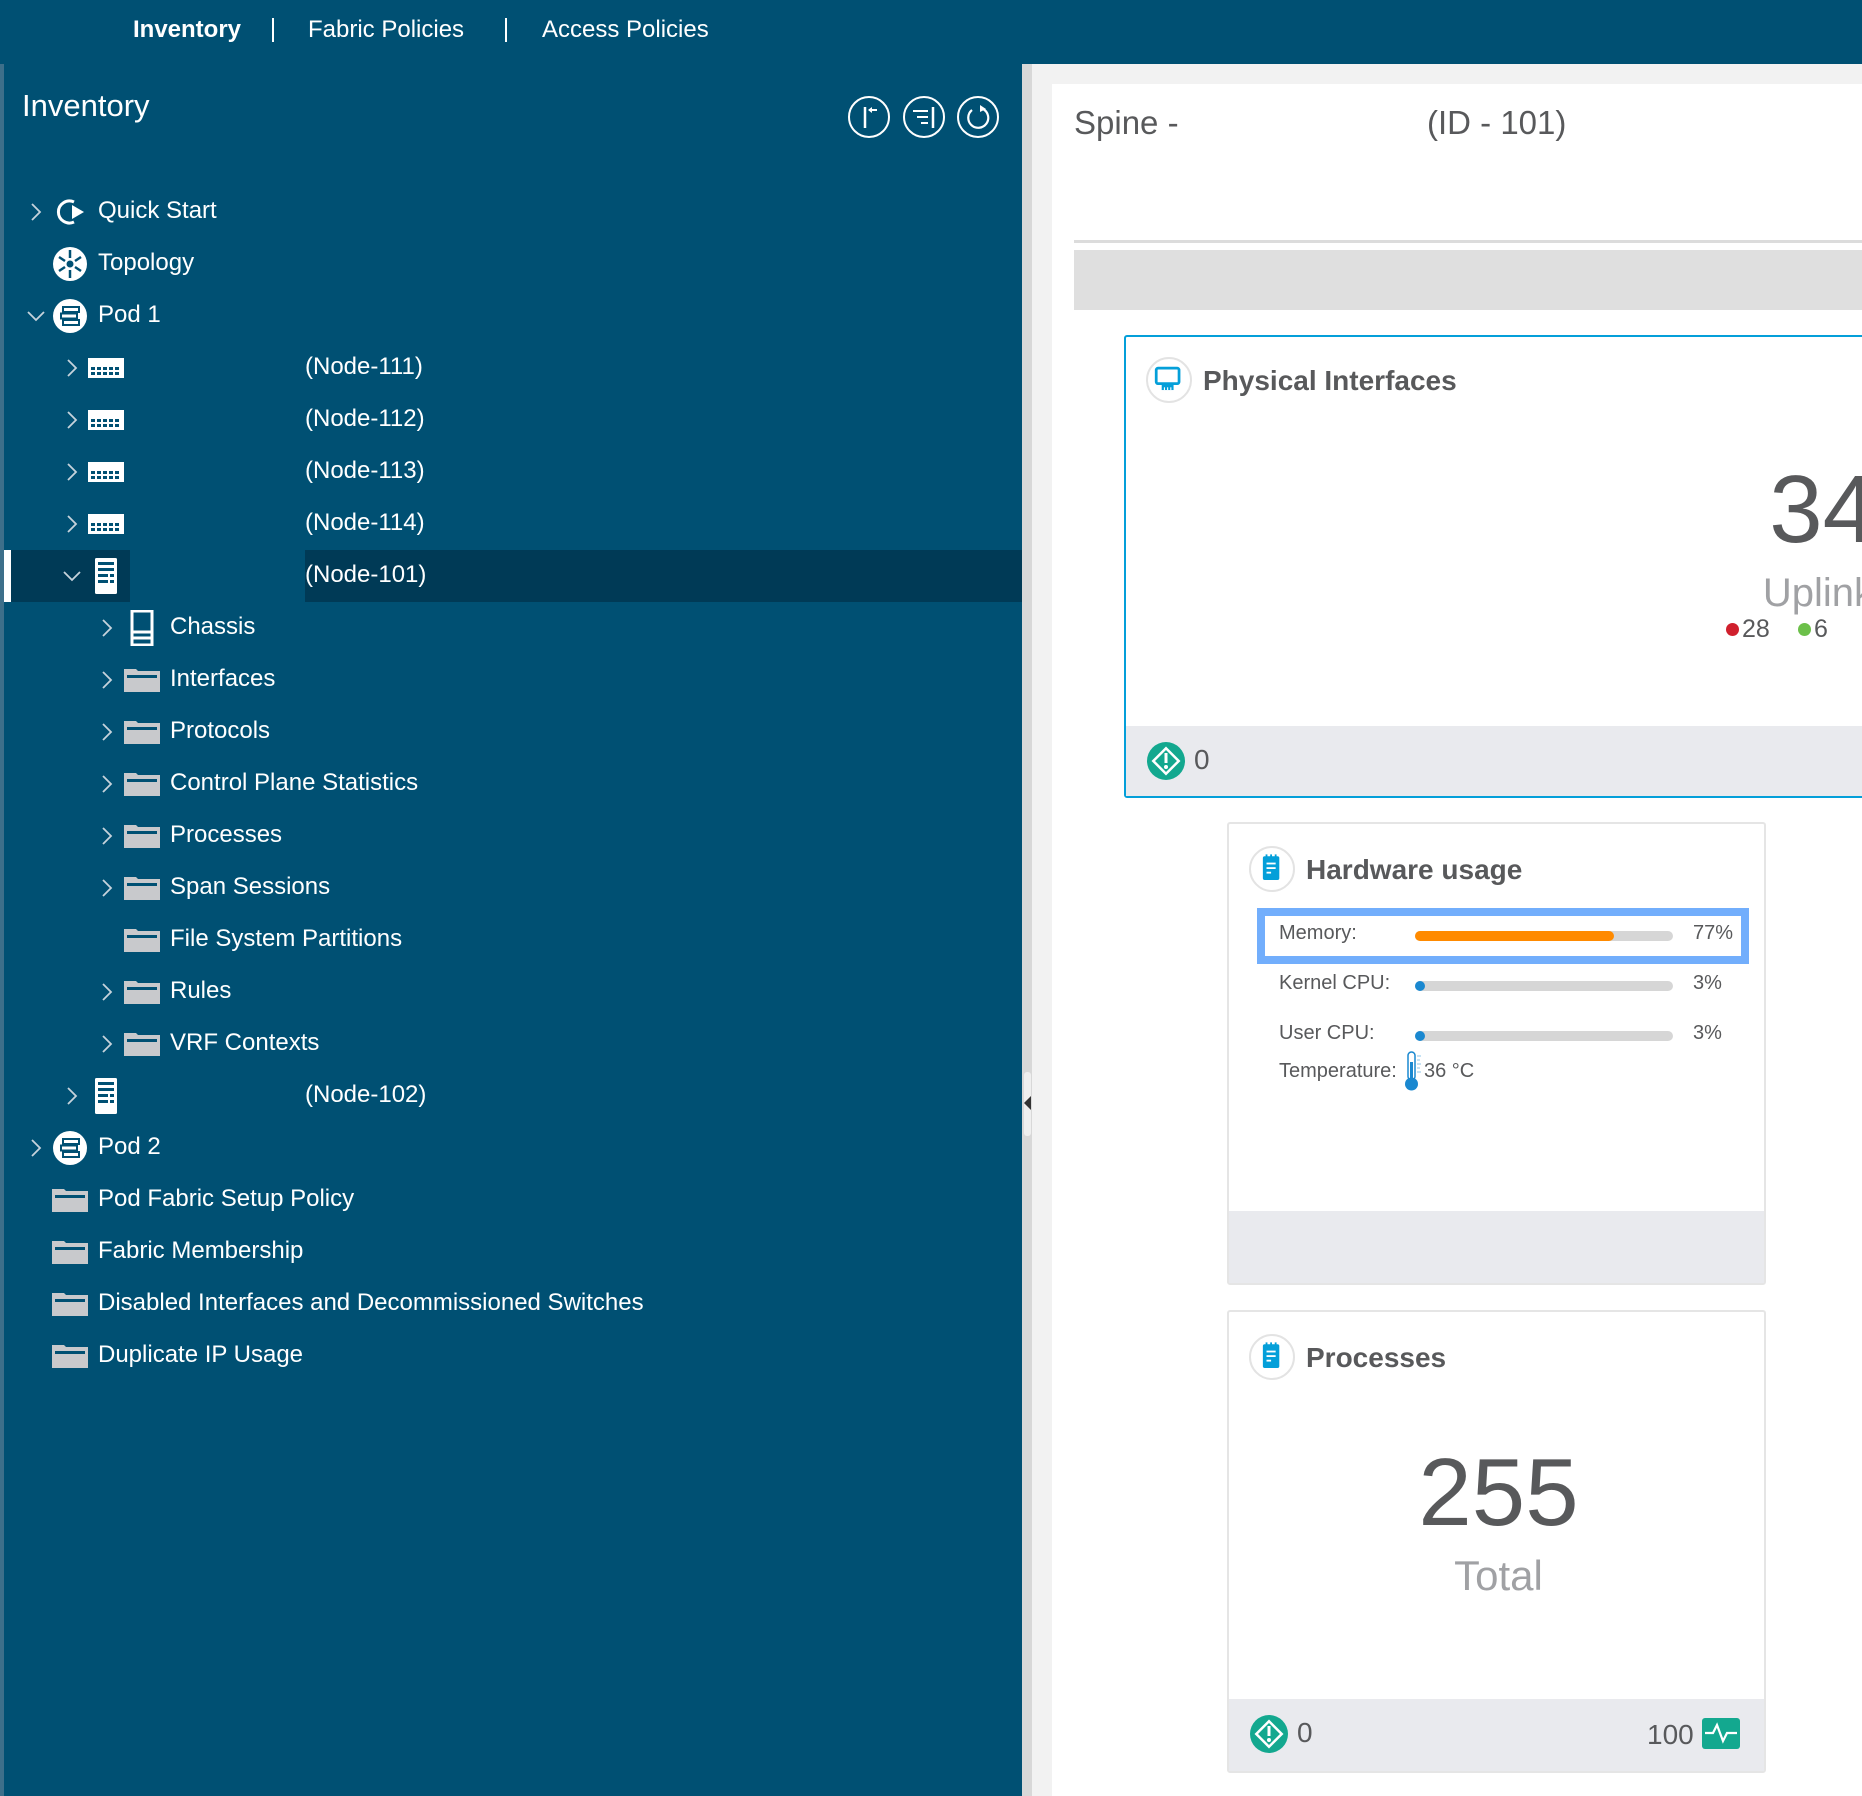 The width and height of the screenshot is (1862, 1796). Describe the element at coordinates (70, 212) in the screenshot. I see `quick-start-icon` at that location.